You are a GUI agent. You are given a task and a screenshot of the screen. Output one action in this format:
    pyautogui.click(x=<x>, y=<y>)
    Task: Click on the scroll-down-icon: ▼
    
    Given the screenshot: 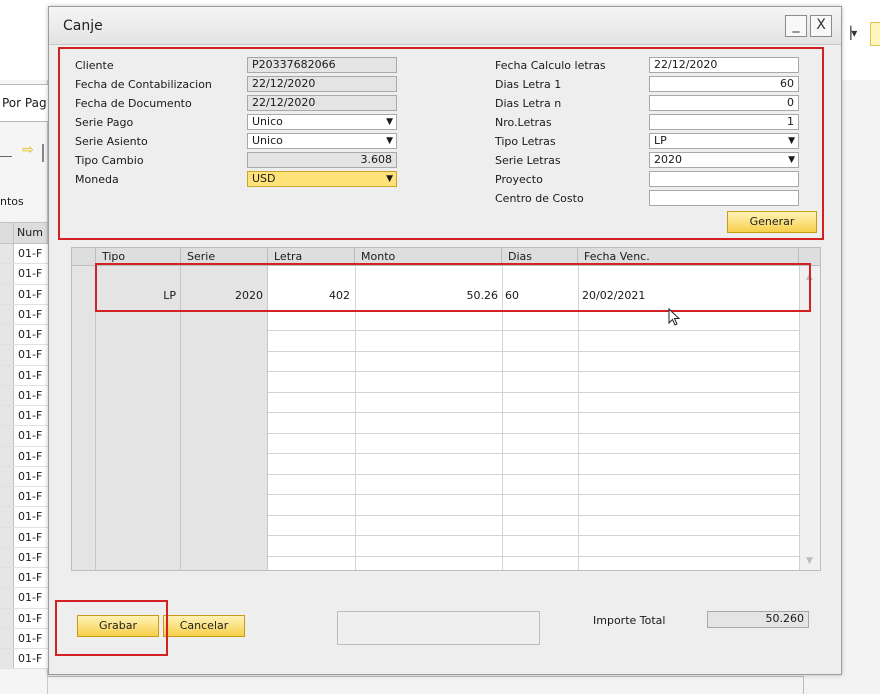 What is the action you would take?
    pyautogui.click(x=809, y=561)
    